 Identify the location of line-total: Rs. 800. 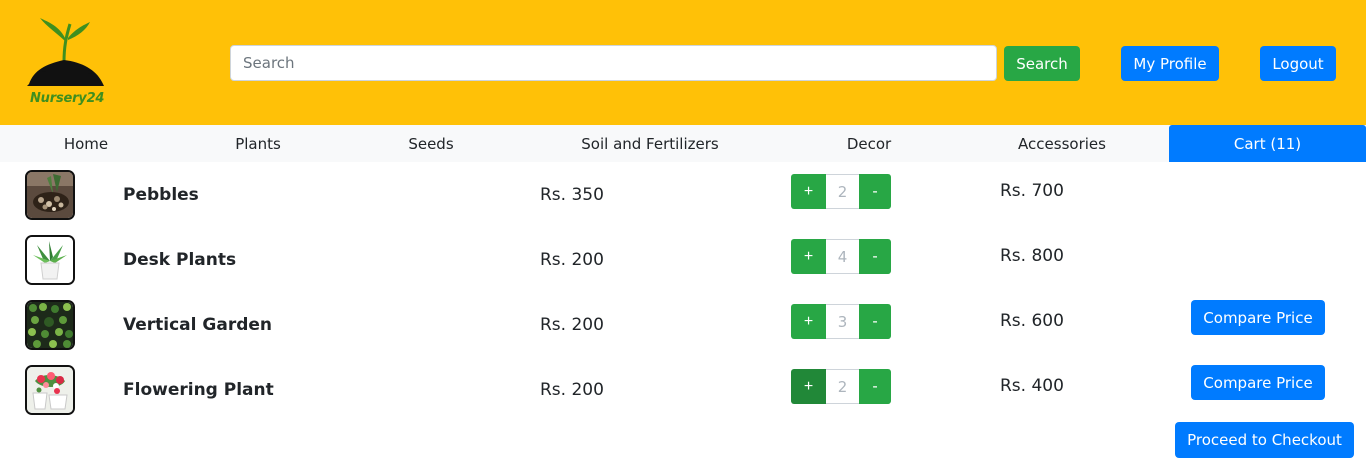
(1032, 256).